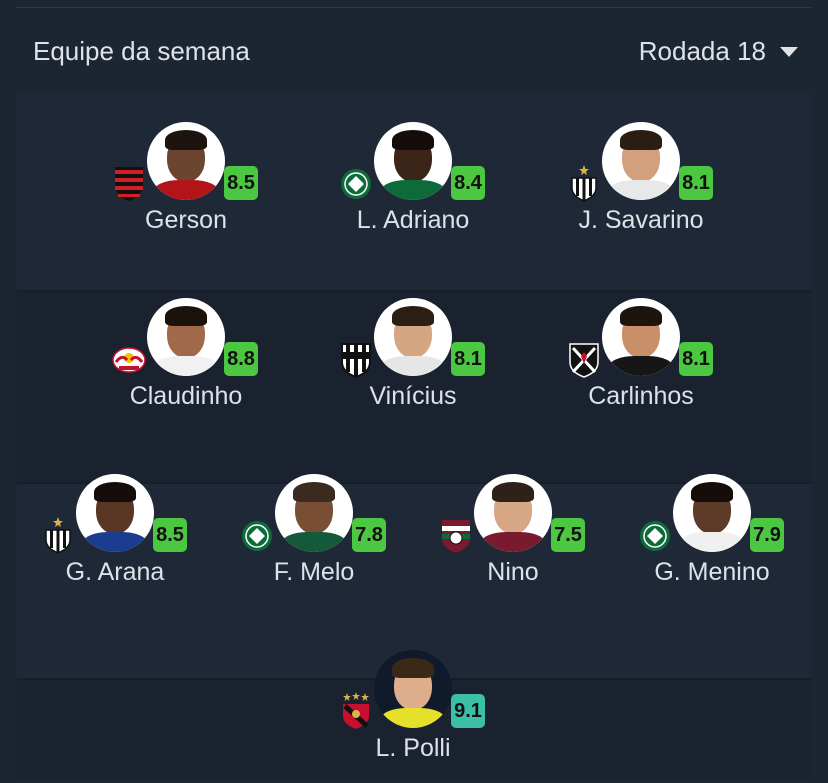 The width and height of the screenshot is (828, 783). I want to click on player-name: Claudinho, so click(186, 396).